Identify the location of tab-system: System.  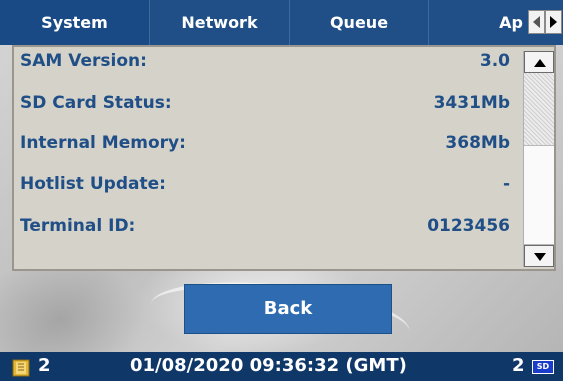
(75, 22).